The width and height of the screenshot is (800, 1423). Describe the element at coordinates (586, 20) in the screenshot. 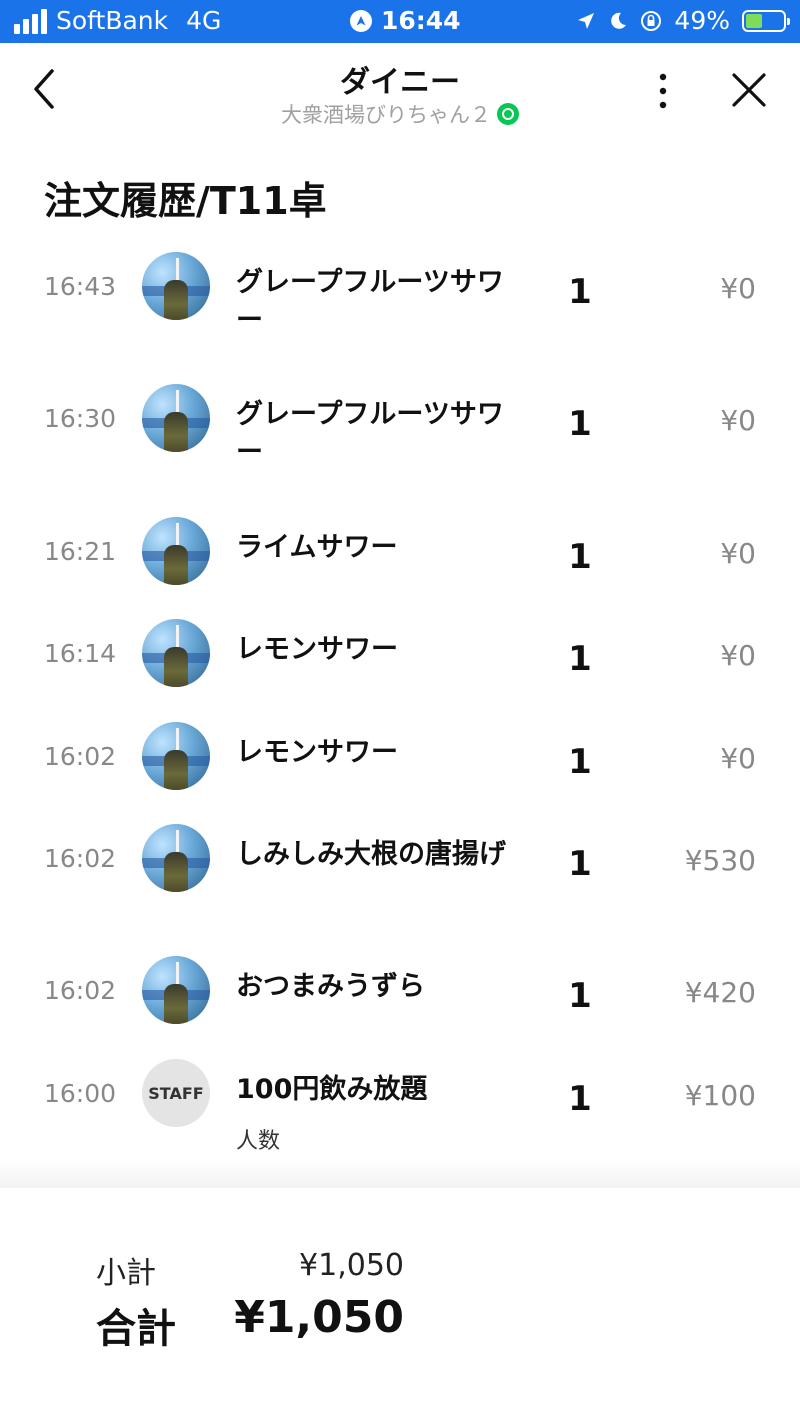

I see `location-arrow-icon` at that location.